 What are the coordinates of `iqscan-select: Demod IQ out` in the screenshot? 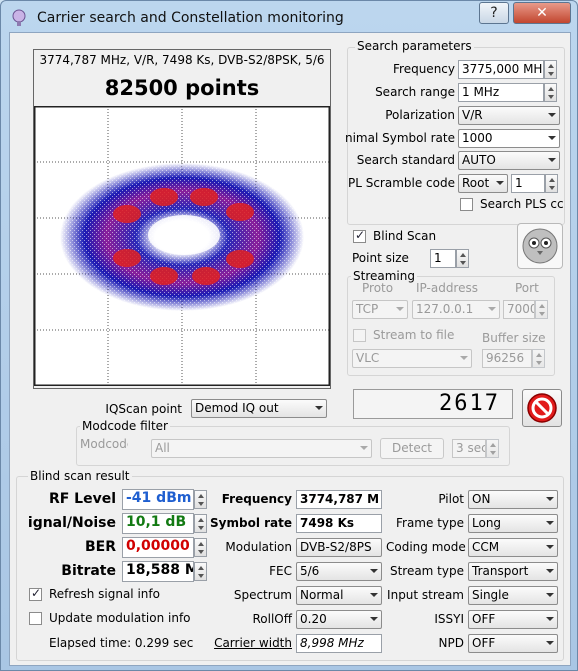 It's located at (259, 408).